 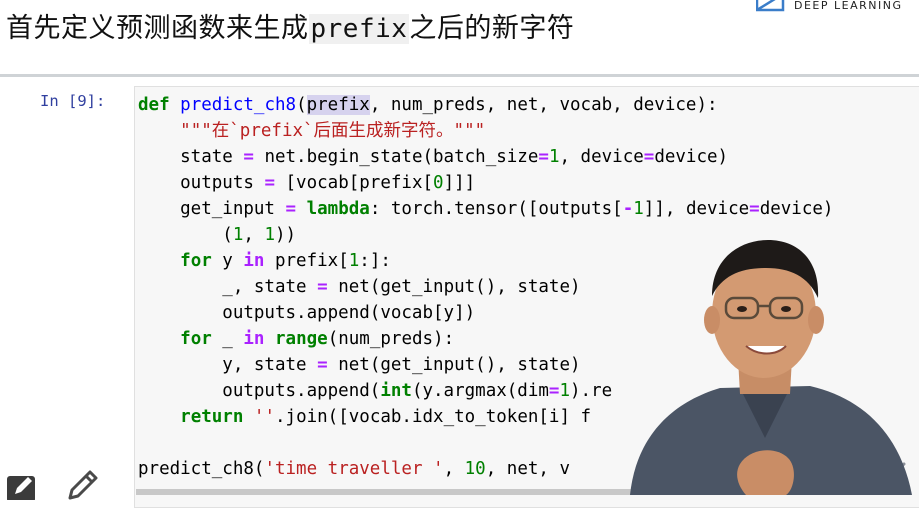 What do you see at coordinates (396, 391) in the screenshot?
I see `keyword-token: int` at bounding box center [396, 391].